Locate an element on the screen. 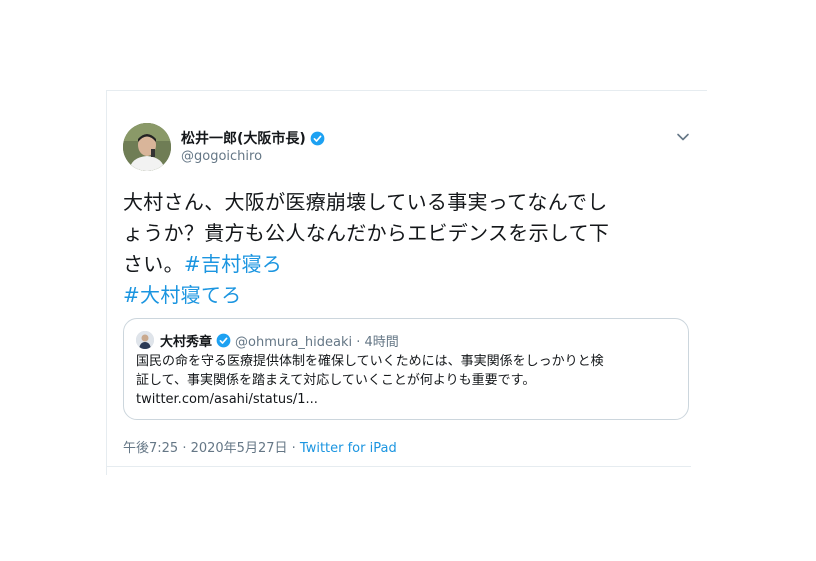 The height and width of the screenshot is (561, 816). tweet-source-link: Twitter for iPad is located at coordinates (348, 448).